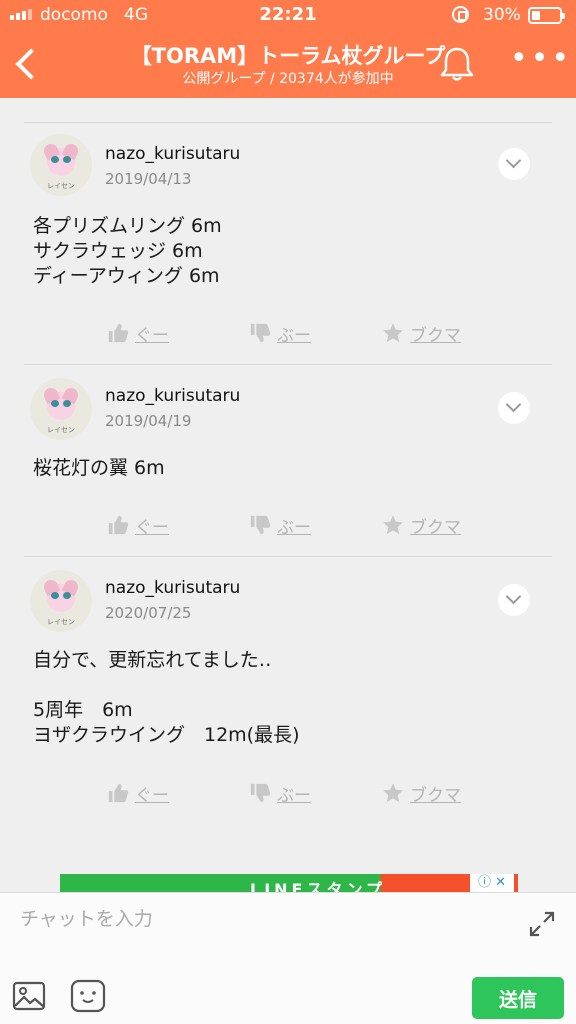  I want to click on image-icon, so click(29, 996).